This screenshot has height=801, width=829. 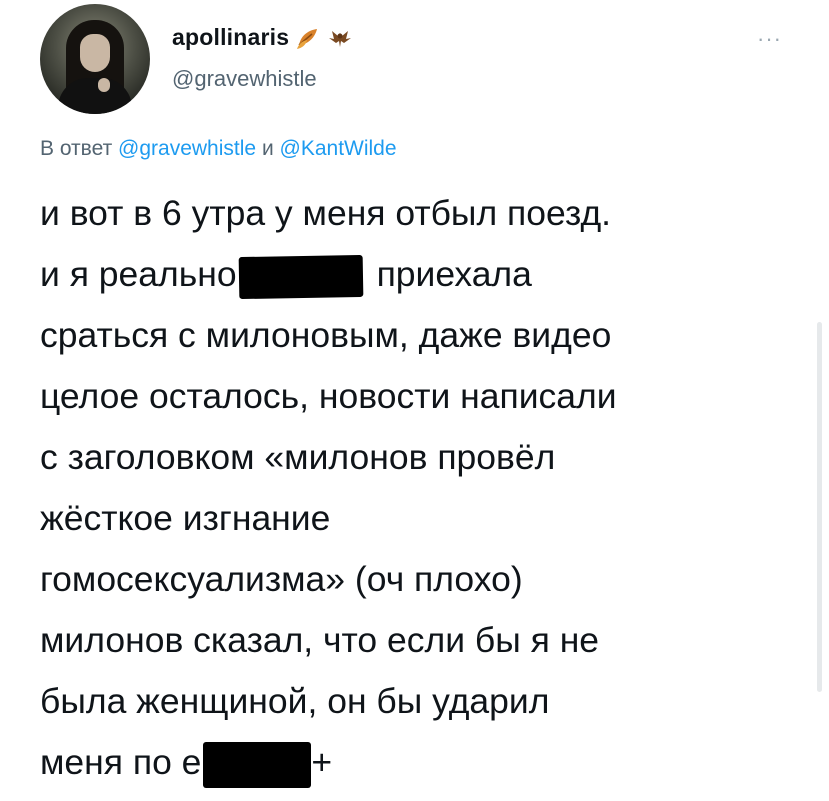 What do you see at coordinates (244, 79) in the screenshot?
I see `author-handle: @gravewhistle` at bounding box center [244, 79].